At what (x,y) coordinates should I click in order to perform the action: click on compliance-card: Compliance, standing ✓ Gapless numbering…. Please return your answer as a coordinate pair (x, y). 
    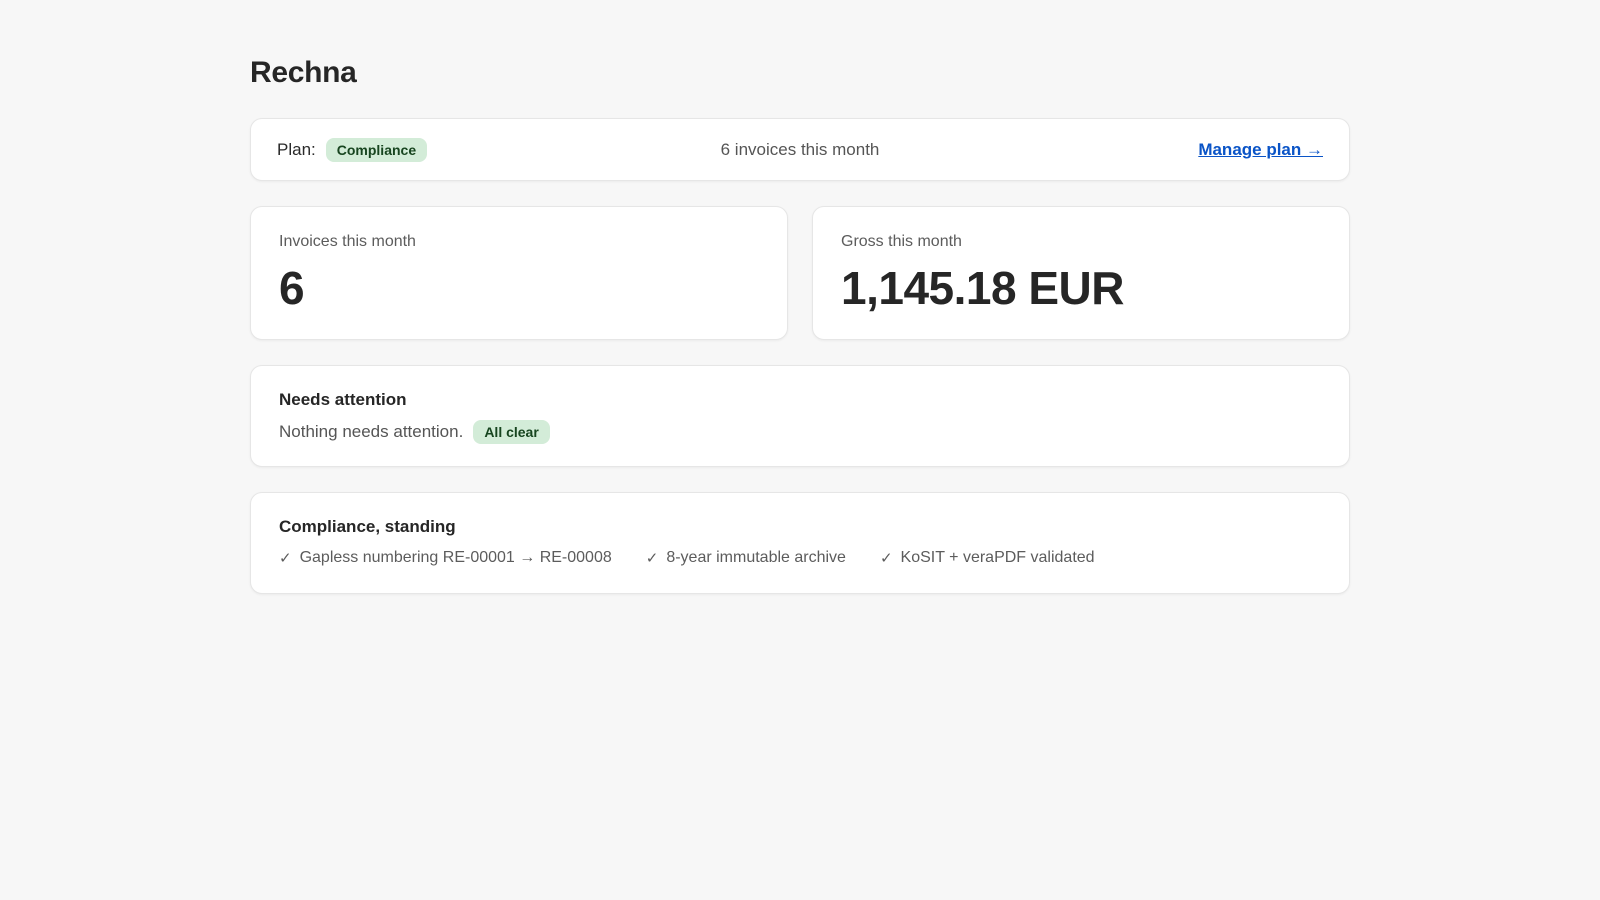
    Looking at the image, I should click on (800, 543).